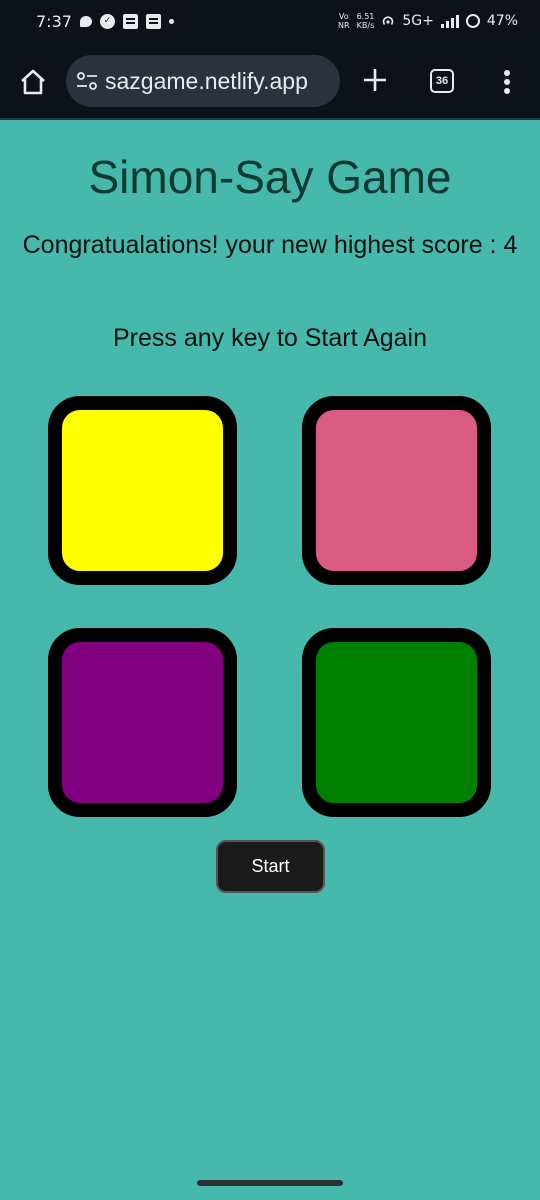 The width and height of the screenshot is (540, 1200). I want to click on url-text: sazgame.netlify.app, so click(206, 81).